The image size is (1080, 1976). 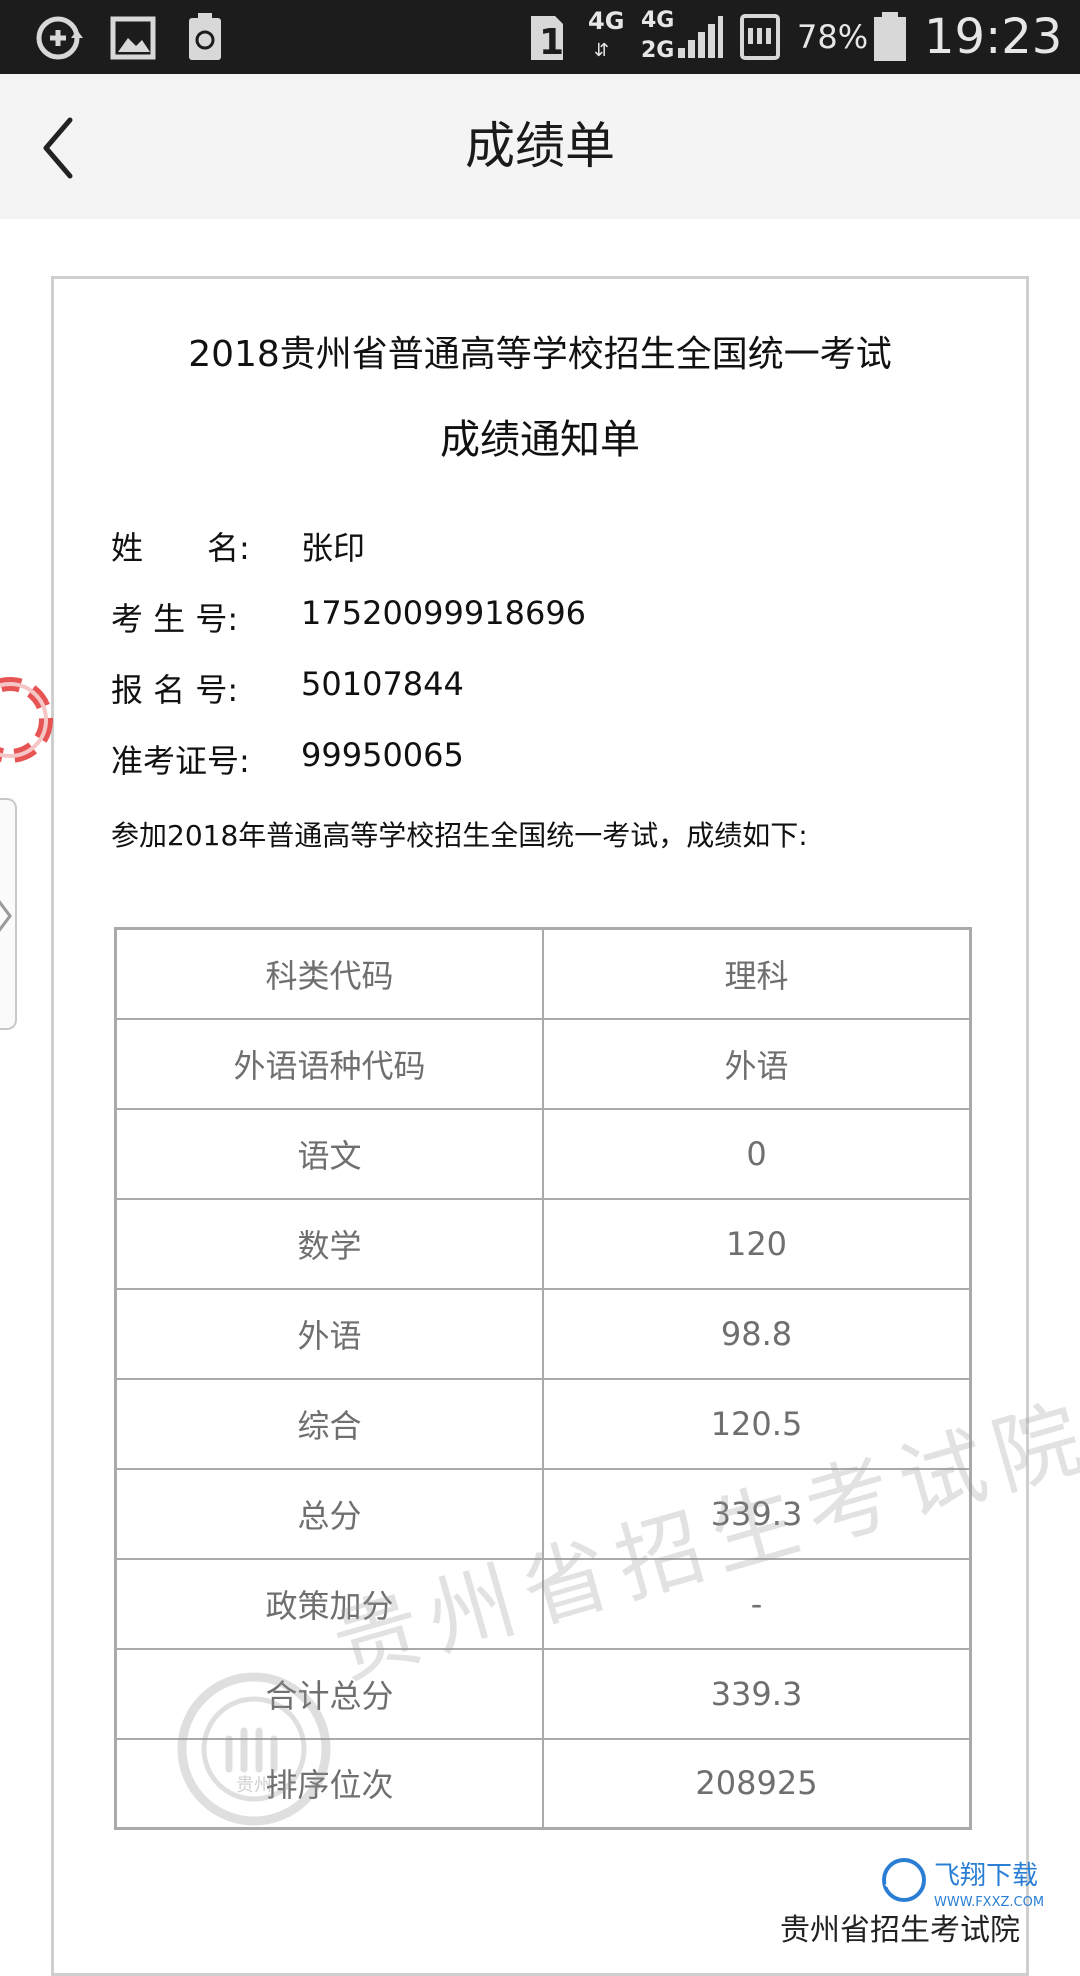 I want to click on table-row: 政策加分 -, so click(x=543, y=1603).